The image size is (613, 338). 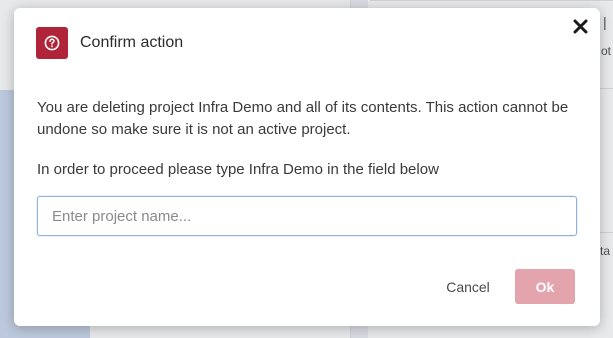 I want to click on project-name-input, so click(x=307, y=216).